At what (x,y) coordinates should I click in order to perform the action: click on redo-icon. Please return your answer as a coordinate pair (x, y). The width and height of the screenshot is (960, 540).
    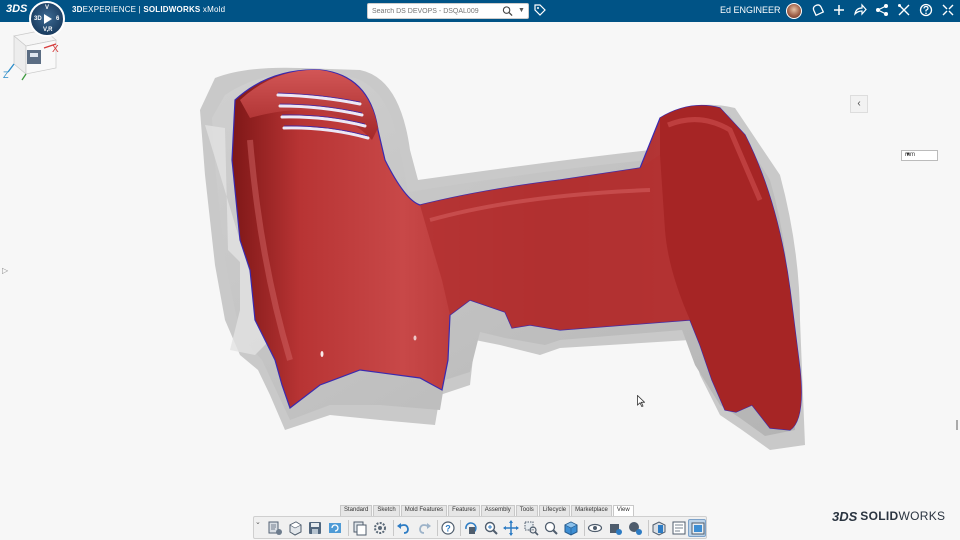
    Looking at the image, I should click on (424, 528).